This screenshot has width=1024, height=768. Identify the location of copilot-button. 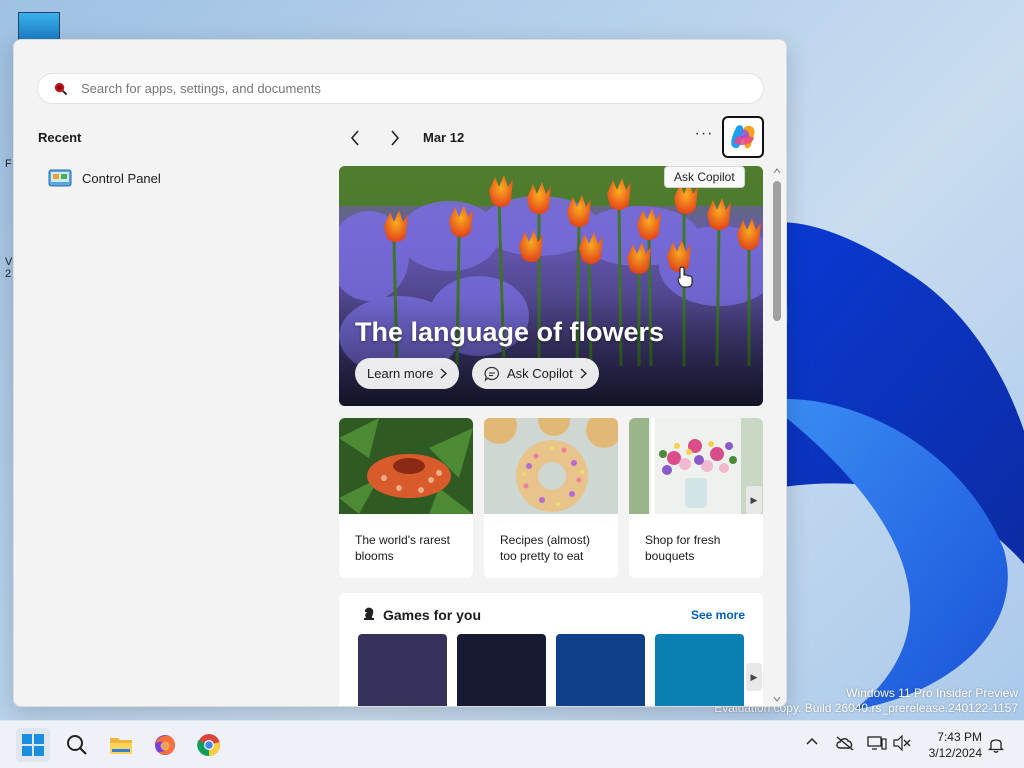
(743, 137).